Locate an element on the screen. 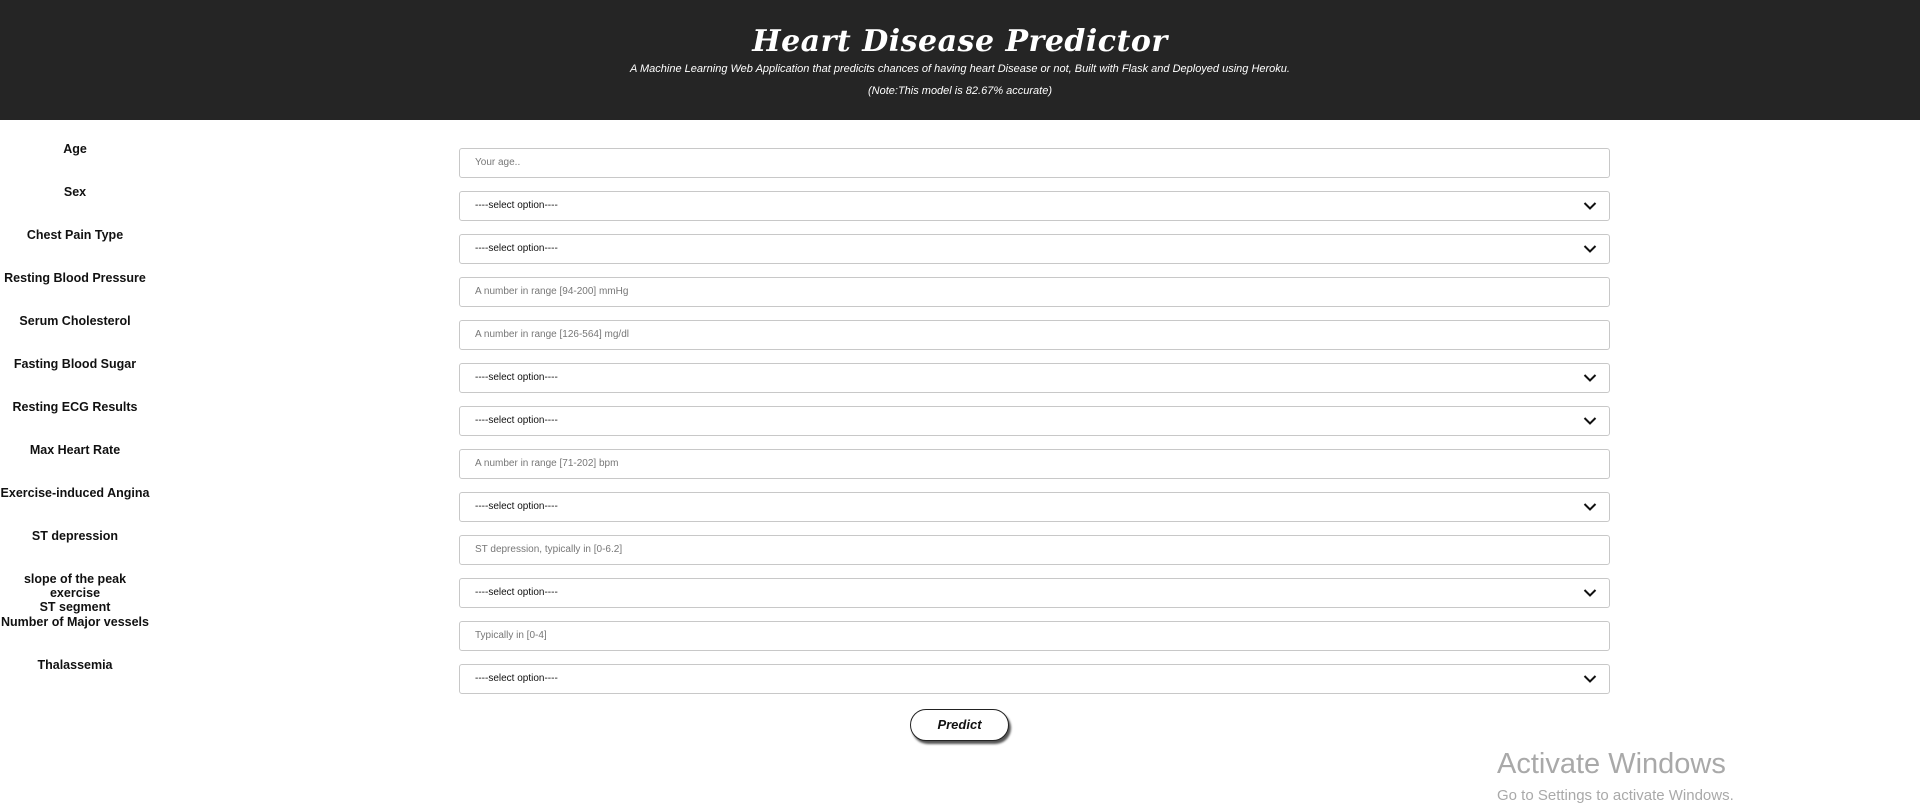 Image resolution: width=1920 pixels, height=804 pixels. serum-cholesterol-input: A number in range [126-564] mg/dl is located at coordinates (1034, 335).